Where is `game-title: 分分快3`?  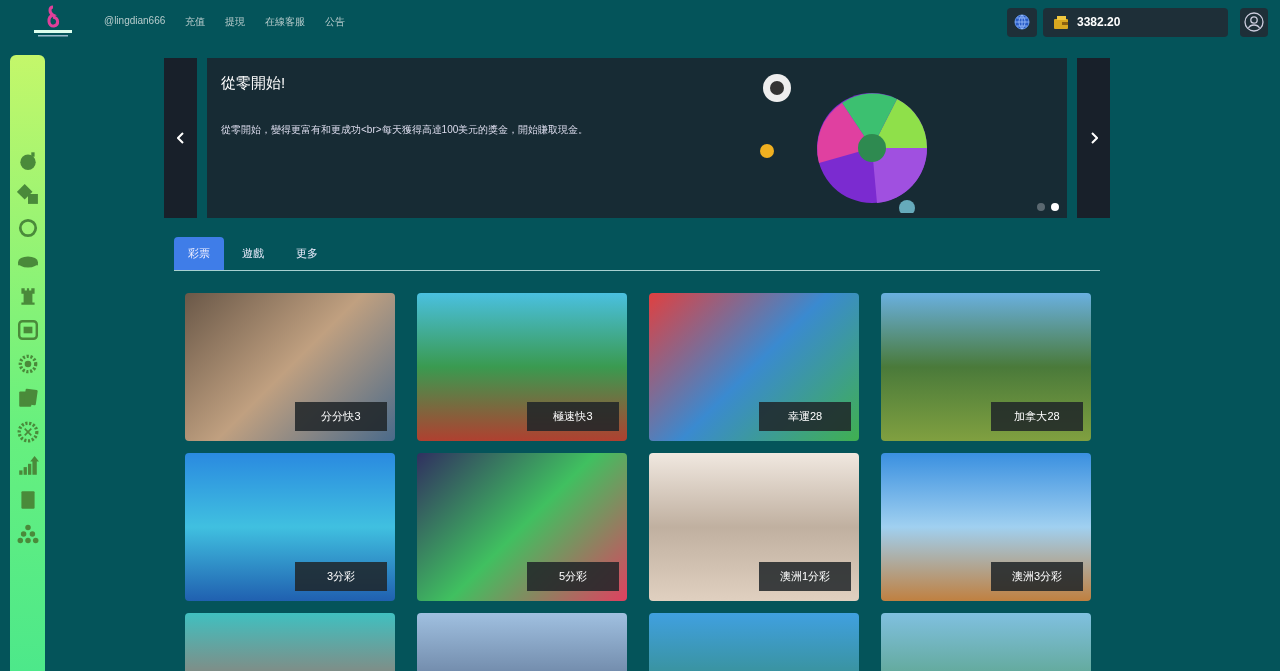 game-title: 分分快3 is located at coordinates (341, 416).